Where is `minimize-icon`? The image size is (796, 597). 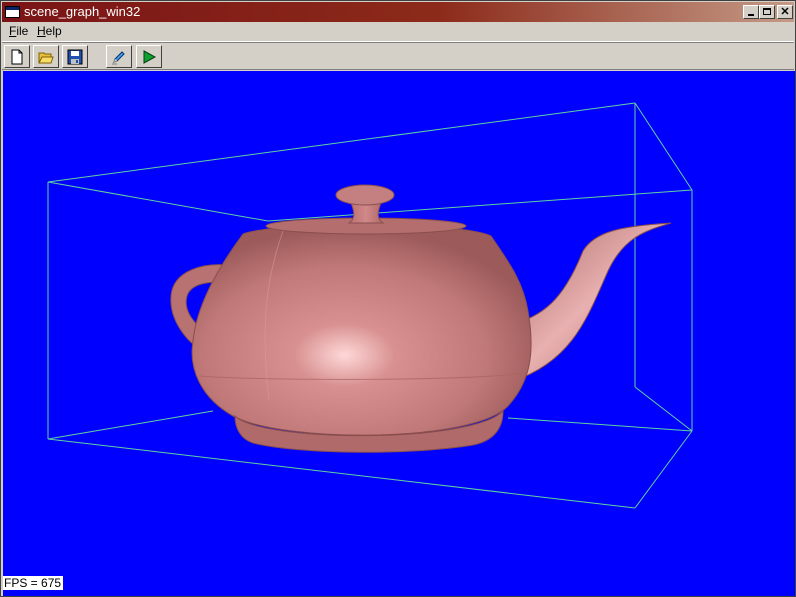
minimize-icon is located at coordinates (751, 15).